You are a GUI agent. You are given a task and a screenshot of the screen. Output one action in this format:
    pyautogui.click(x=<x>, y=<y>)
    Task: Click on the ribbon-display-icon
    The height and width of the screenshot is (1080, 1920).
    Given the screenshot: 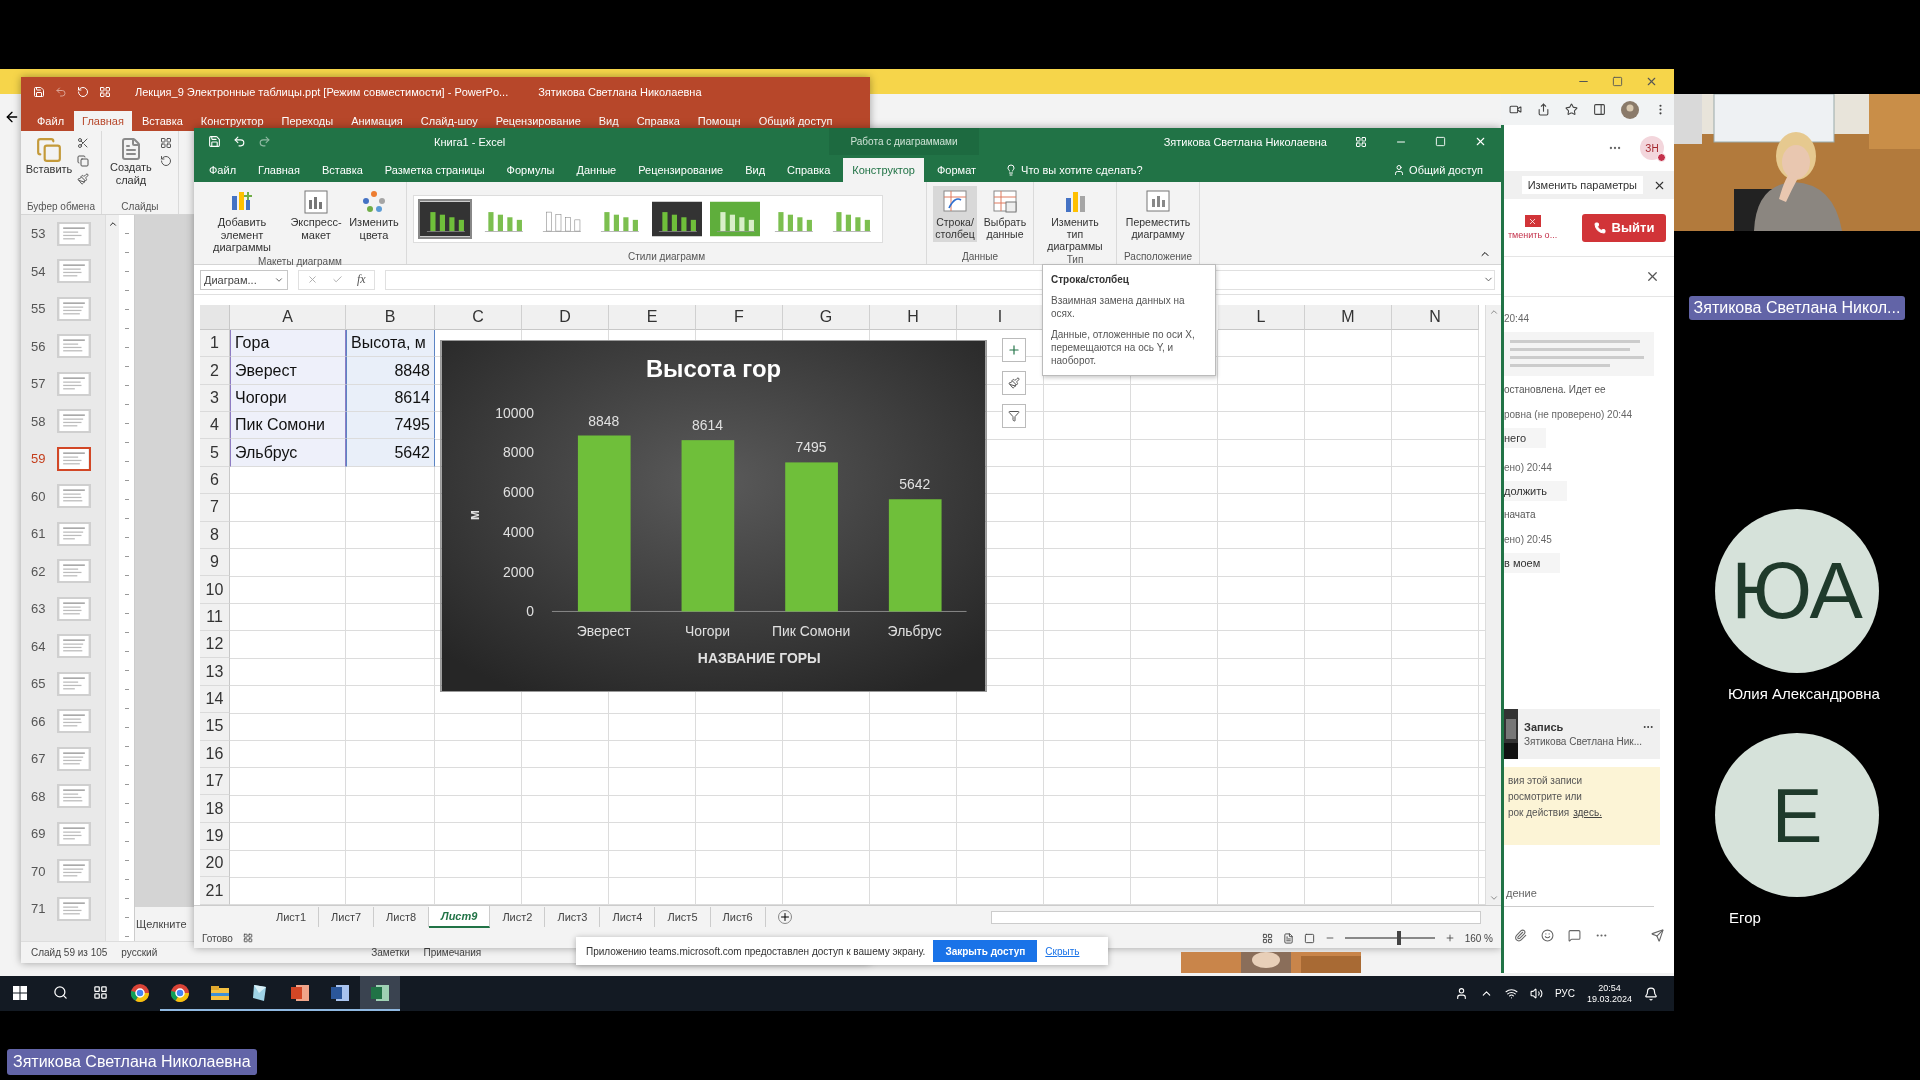 What is the action you would take?
    pyautogui.click(x=1361, y=141)
    